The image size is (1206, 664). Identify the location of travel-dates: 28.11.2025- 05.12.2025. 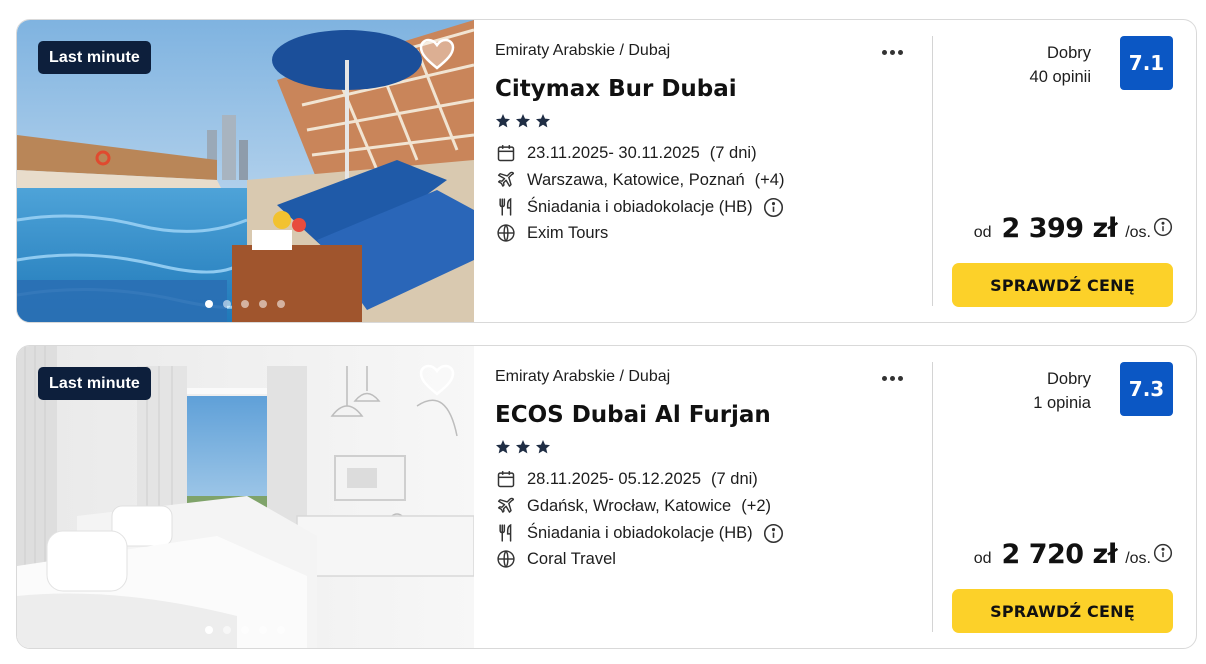
(614, 478).